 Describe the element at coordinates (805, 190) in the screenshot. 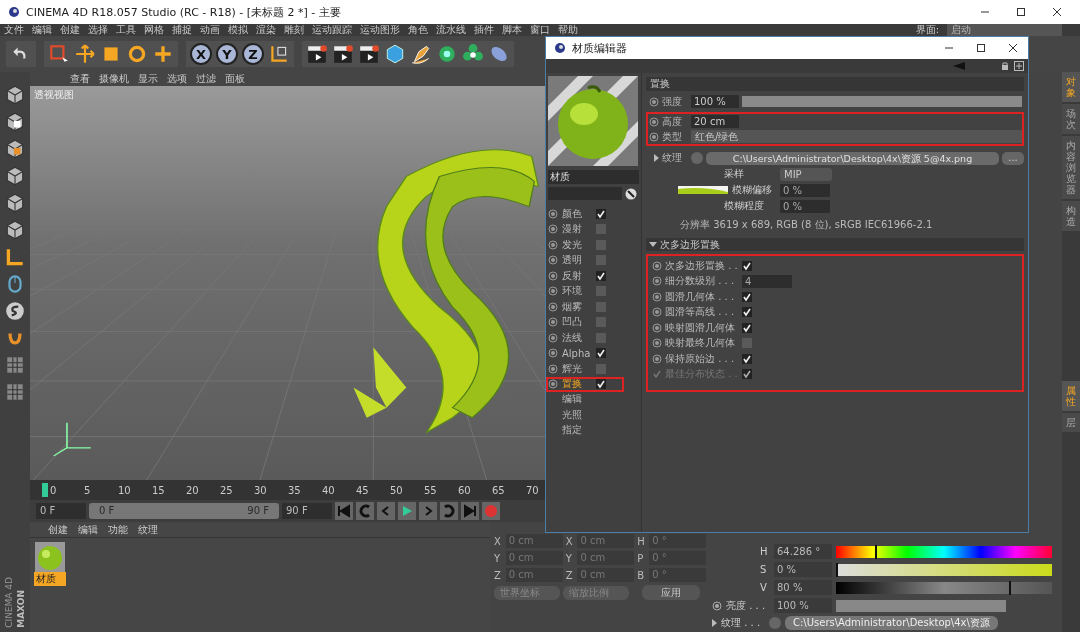

I see `number-field: 0 %` at that location.